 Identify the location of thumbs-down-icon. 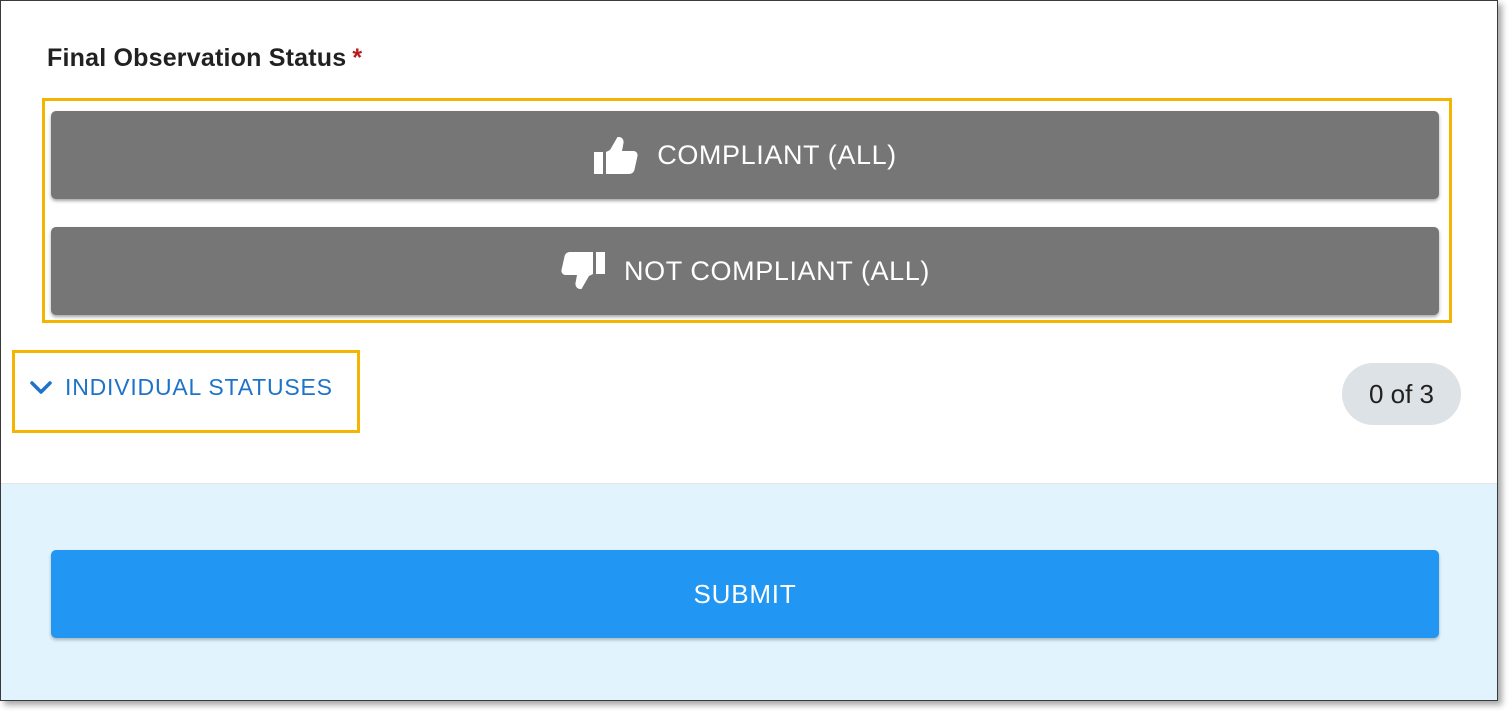
(583, 271).